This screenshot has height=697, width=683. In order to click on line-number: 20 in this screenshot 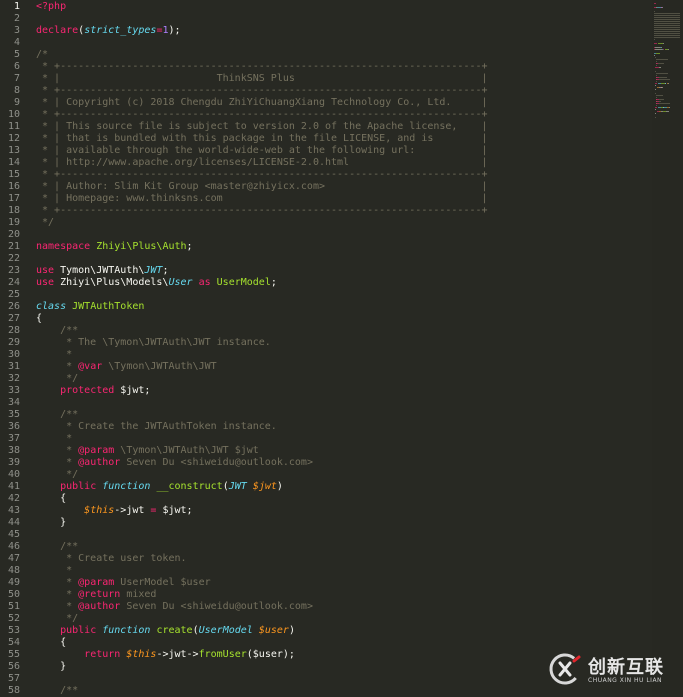, I will do `click(13, 234)`.